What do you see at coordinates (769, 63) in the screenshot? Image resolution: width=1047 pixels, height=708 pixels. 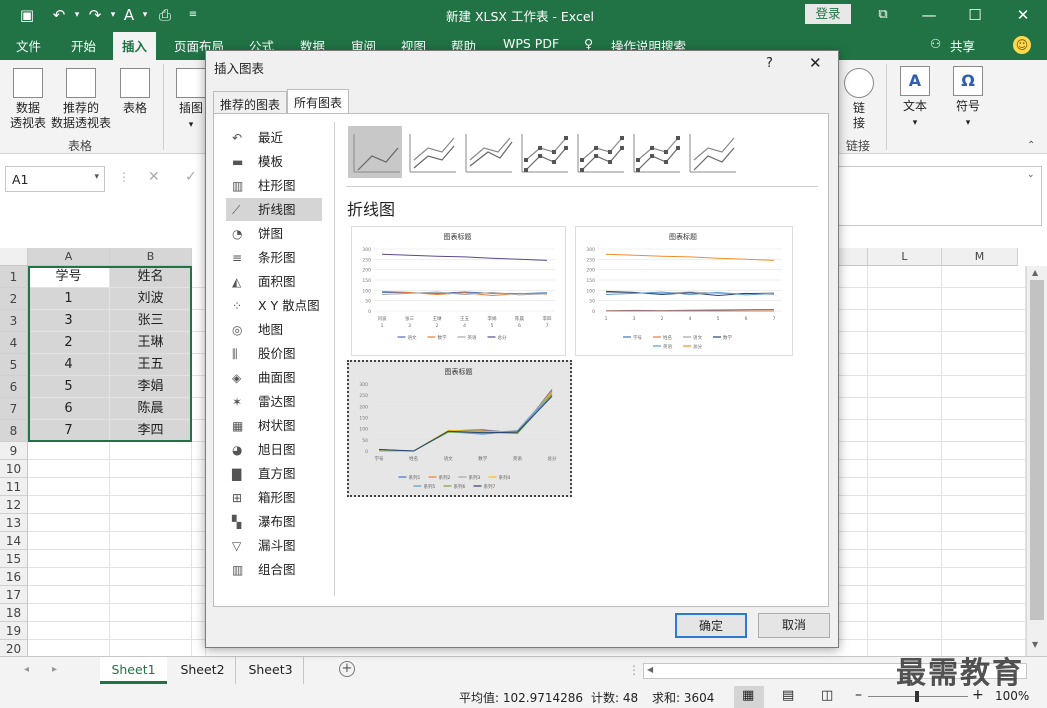 I see `help-button: ?` at bounding box center [769, 63].